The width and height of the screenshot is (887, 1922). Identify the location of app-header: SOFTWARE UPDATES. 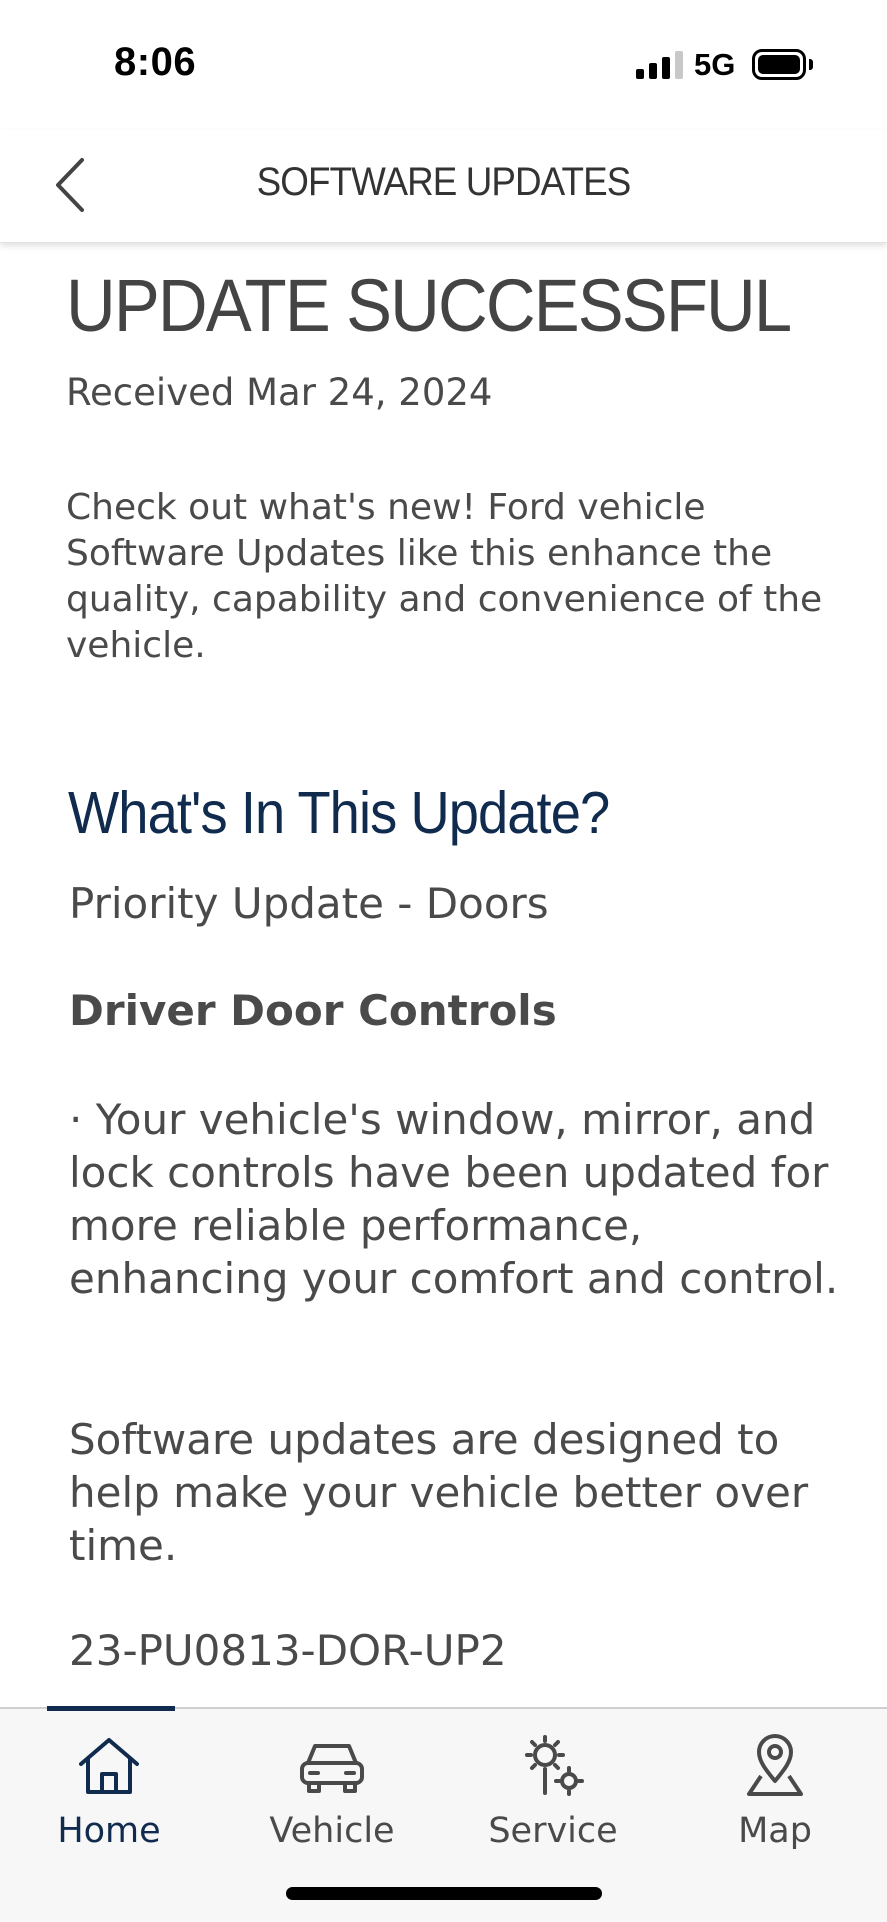
(443, 186).